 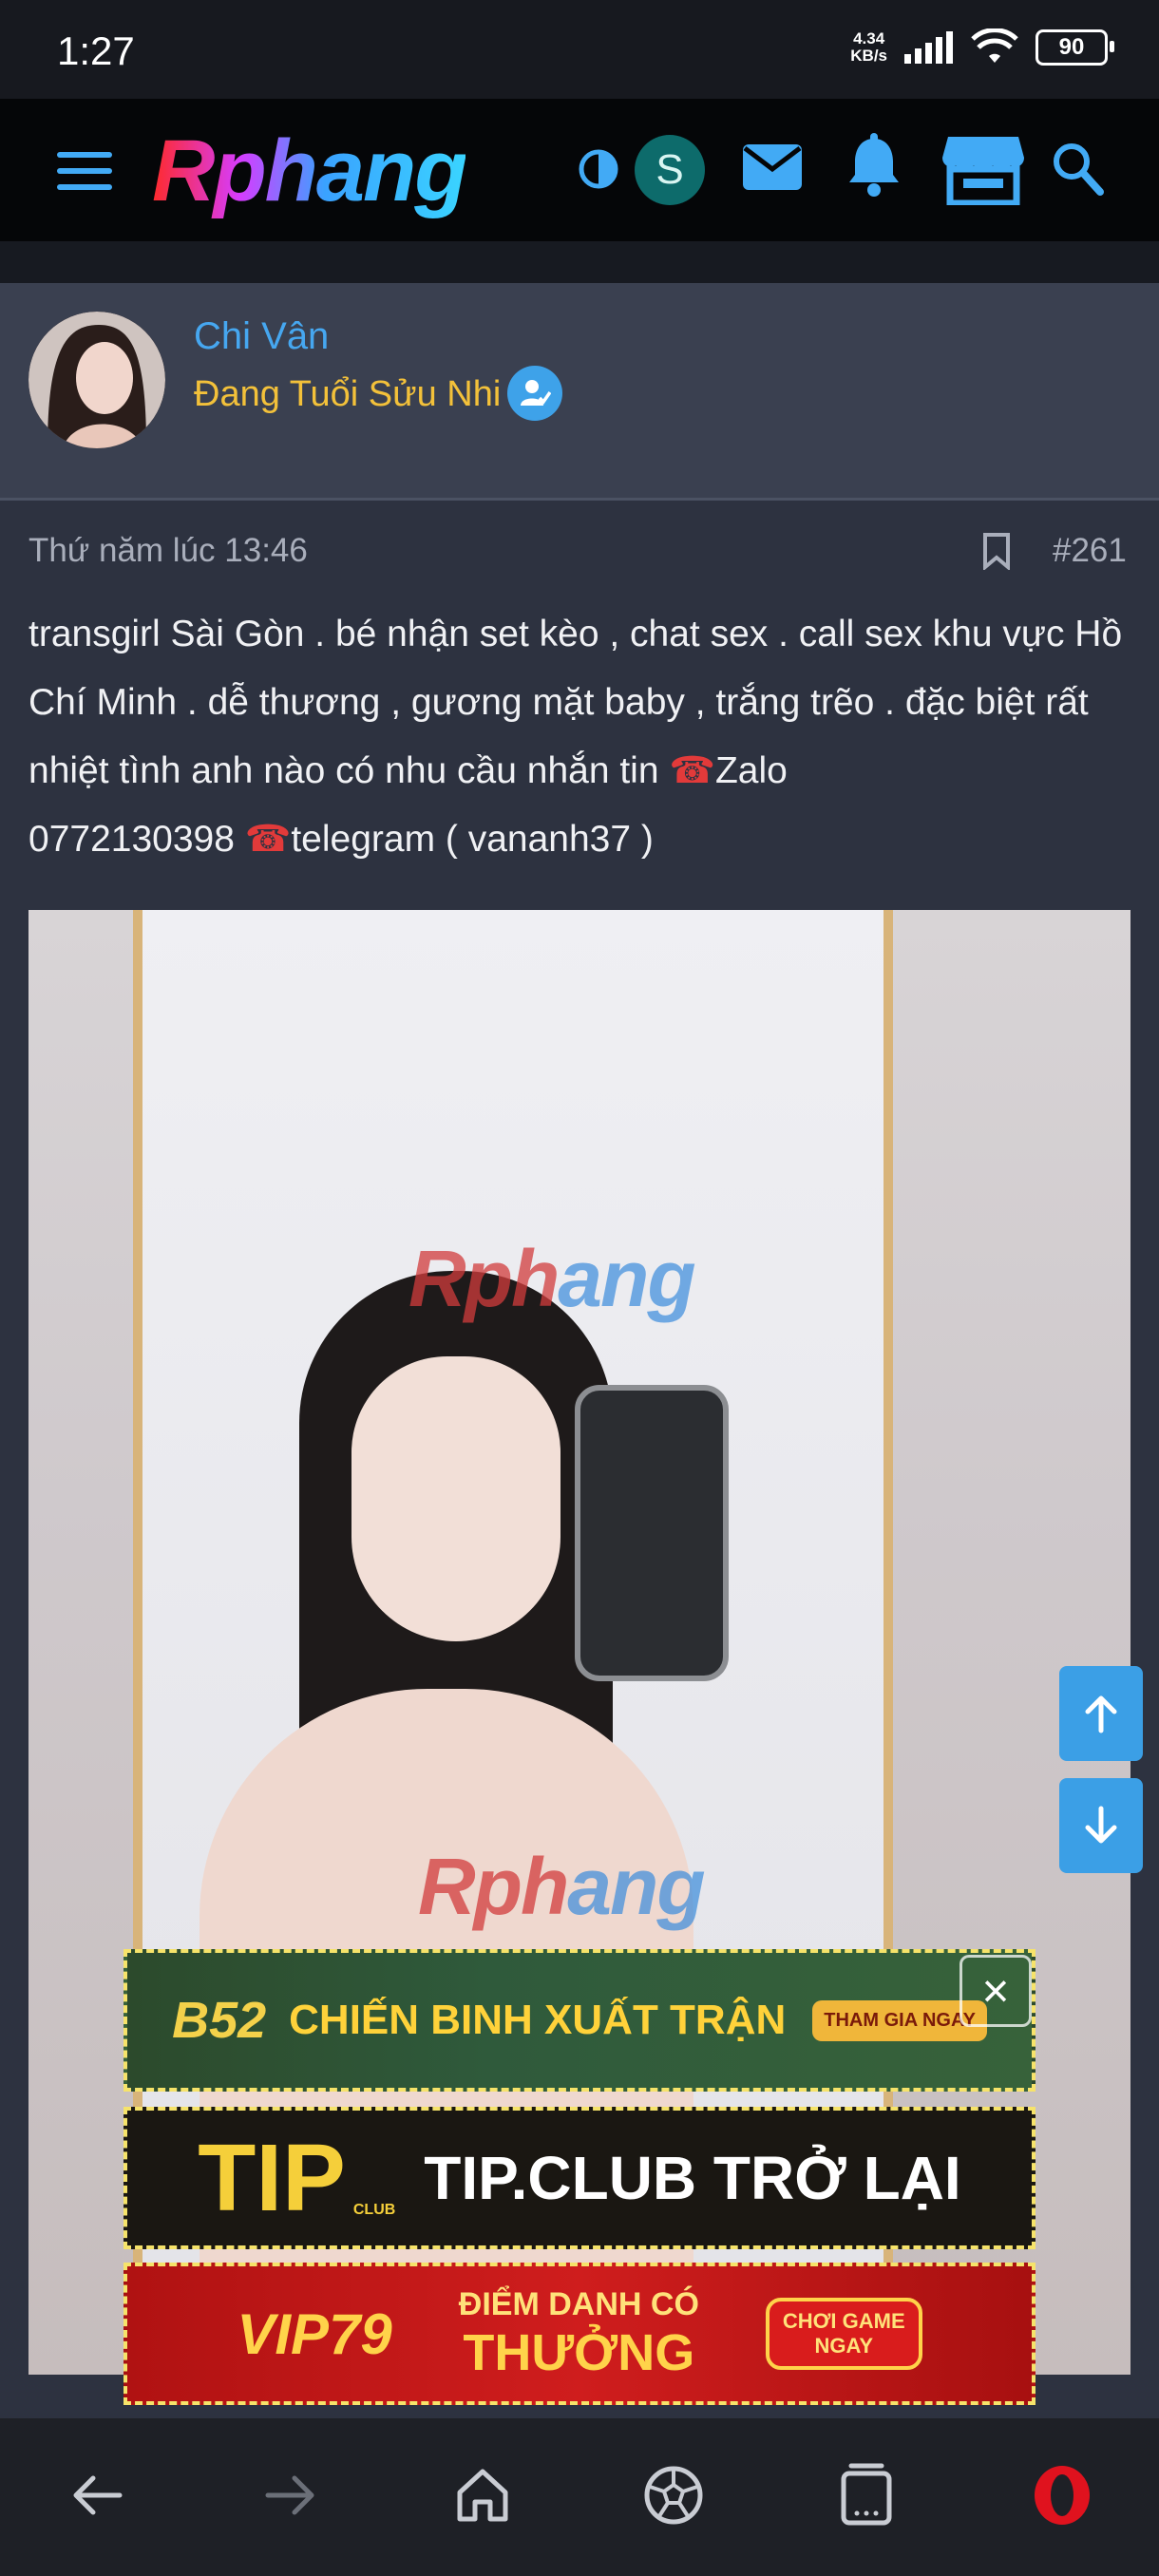 I want to click on notification-bell-icon, so click(x=874, y=166).